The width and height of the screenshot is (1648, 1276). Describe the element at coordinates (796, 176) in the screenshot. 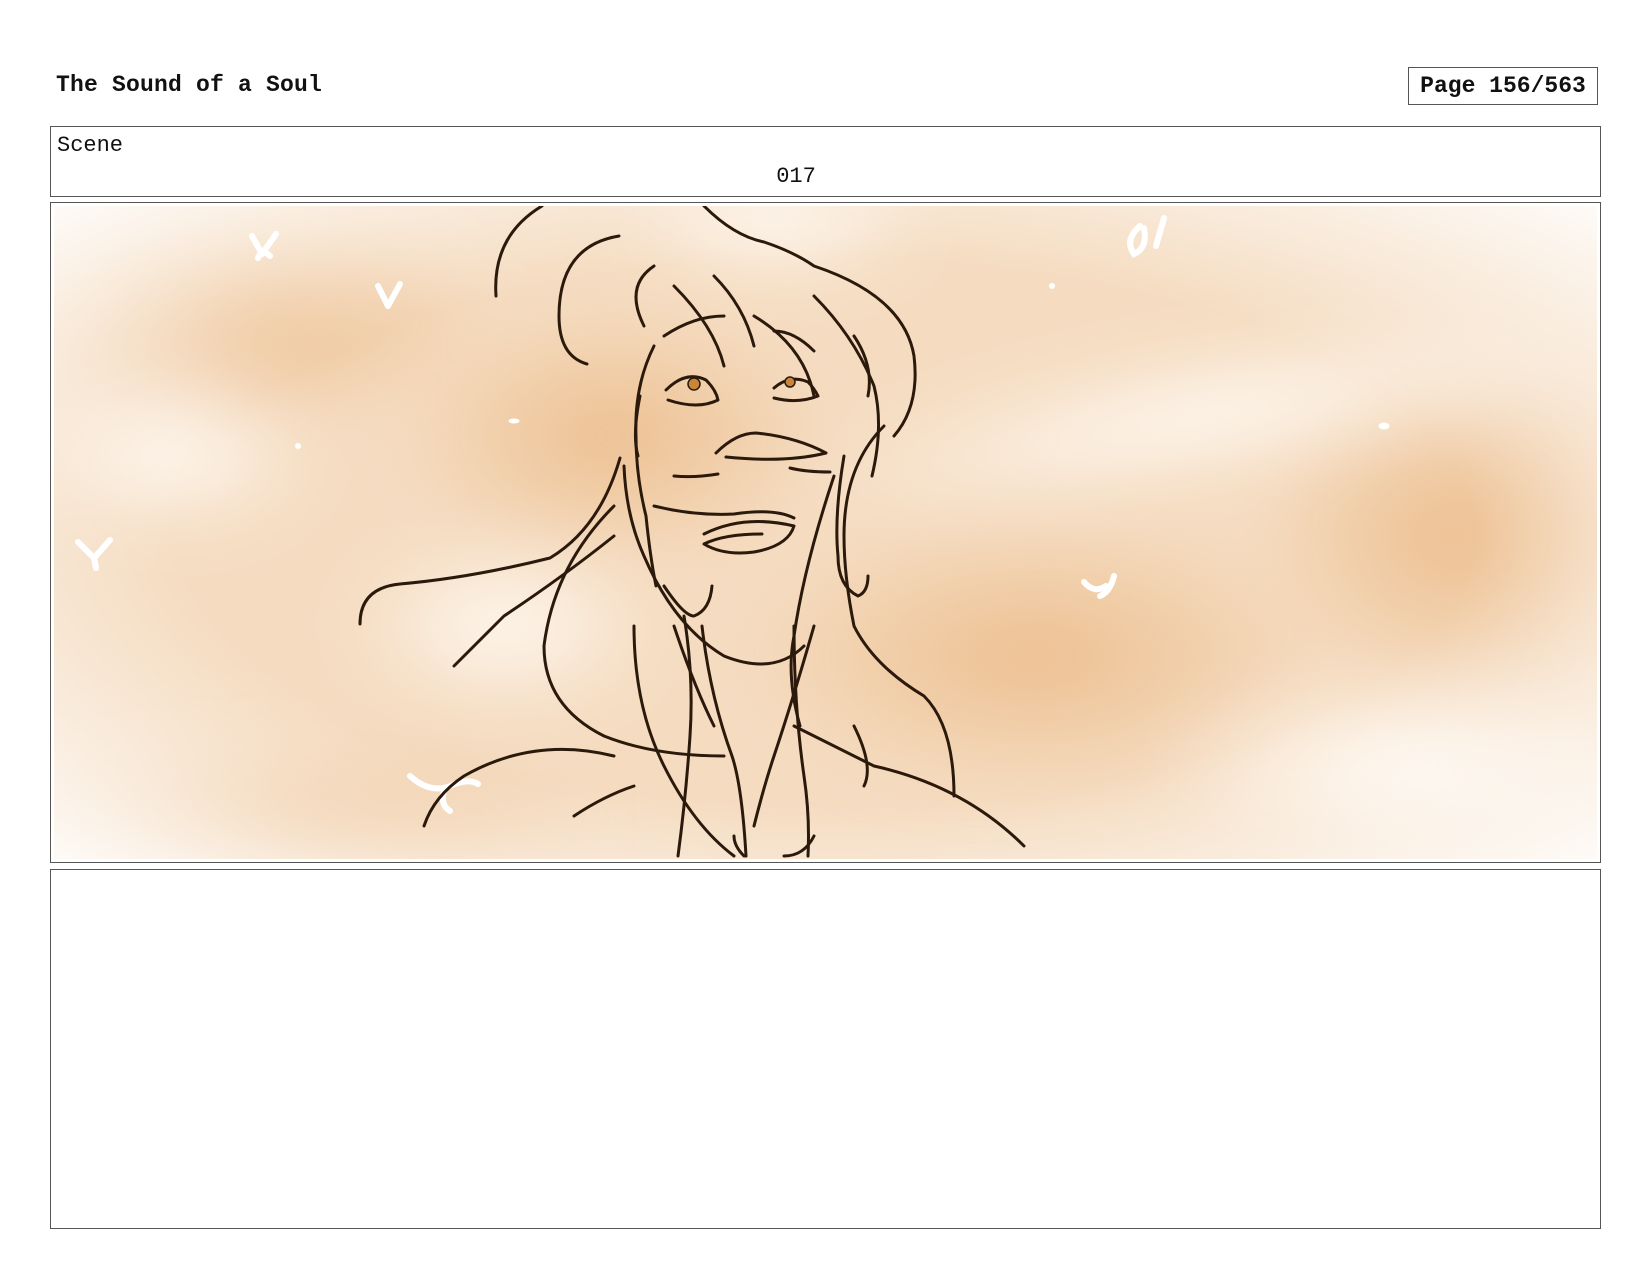

I see `scene-number: 017` at that location.